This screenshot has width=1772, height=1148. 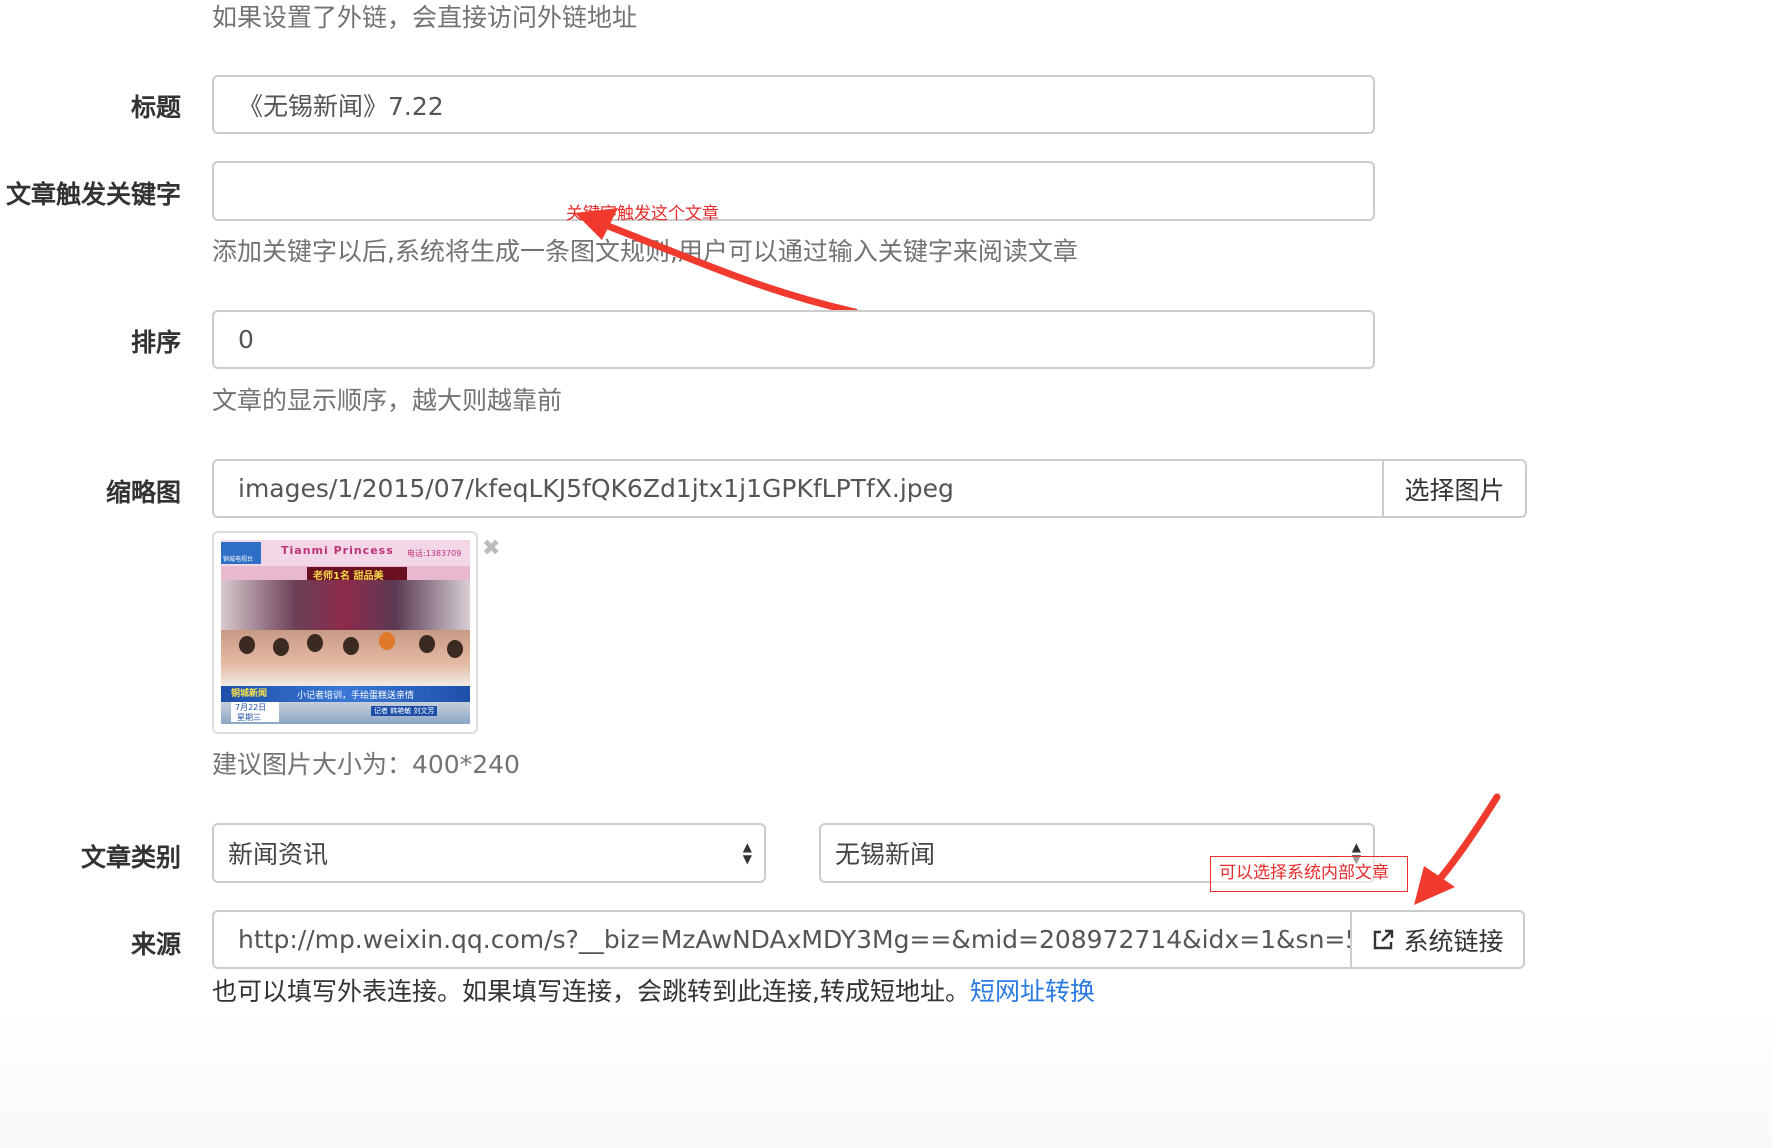 I want to click on source-label: 来源, so click(x=155, y=944).